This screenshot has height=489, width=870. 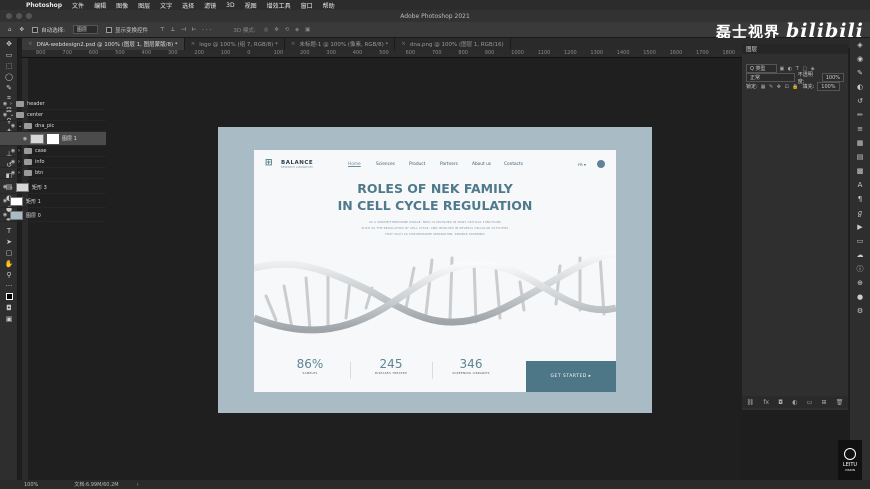 I want to click on menu-select: 选择, so click(x=188, y=5).